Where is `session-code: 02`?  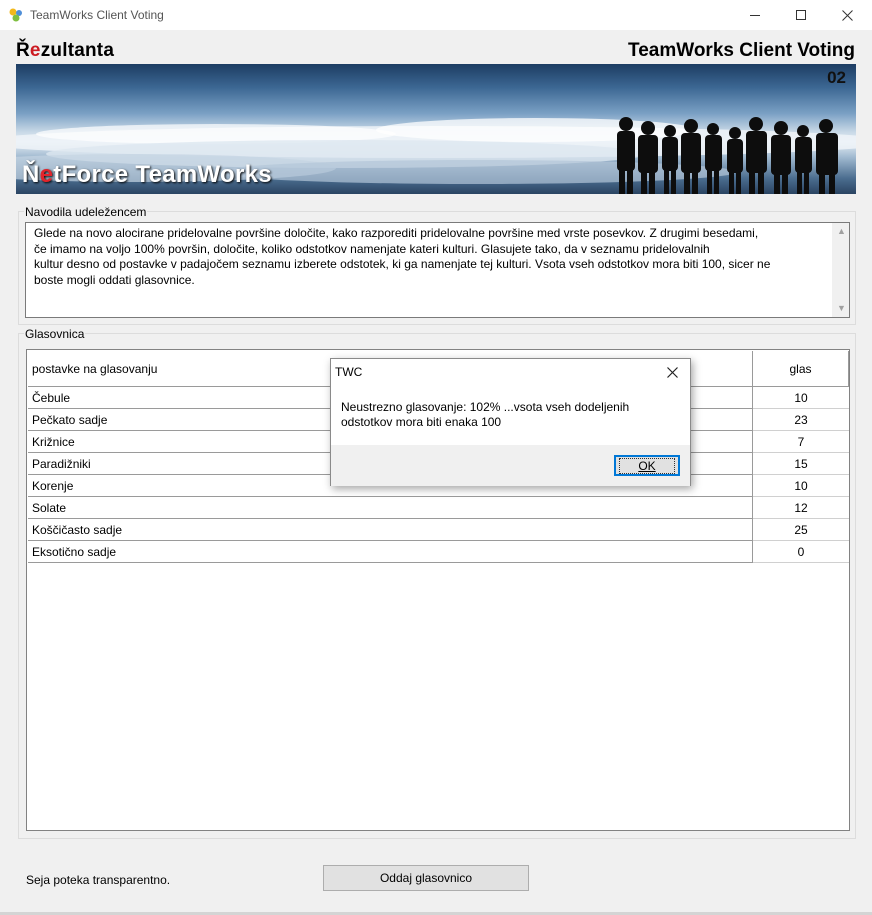 session-code: 02 is located at coordinates (836, 77).